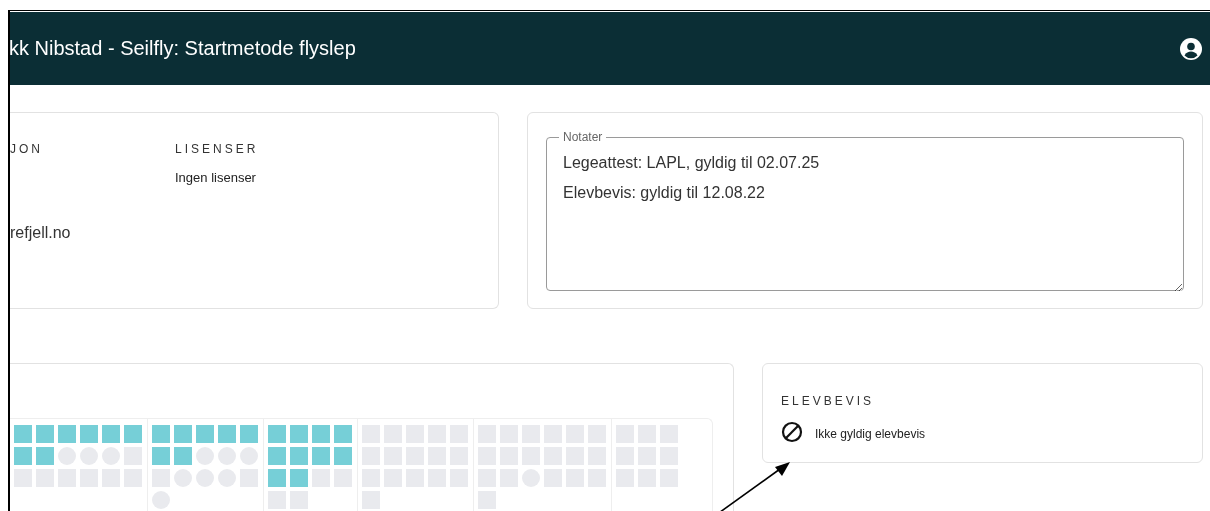 The height and width of the screenshot is (511, 1210). What do you see at coordinates (828, 401) in the screenshot?
I see `section-heading: ELEVBEVIS` at bounding box center [828, 401].